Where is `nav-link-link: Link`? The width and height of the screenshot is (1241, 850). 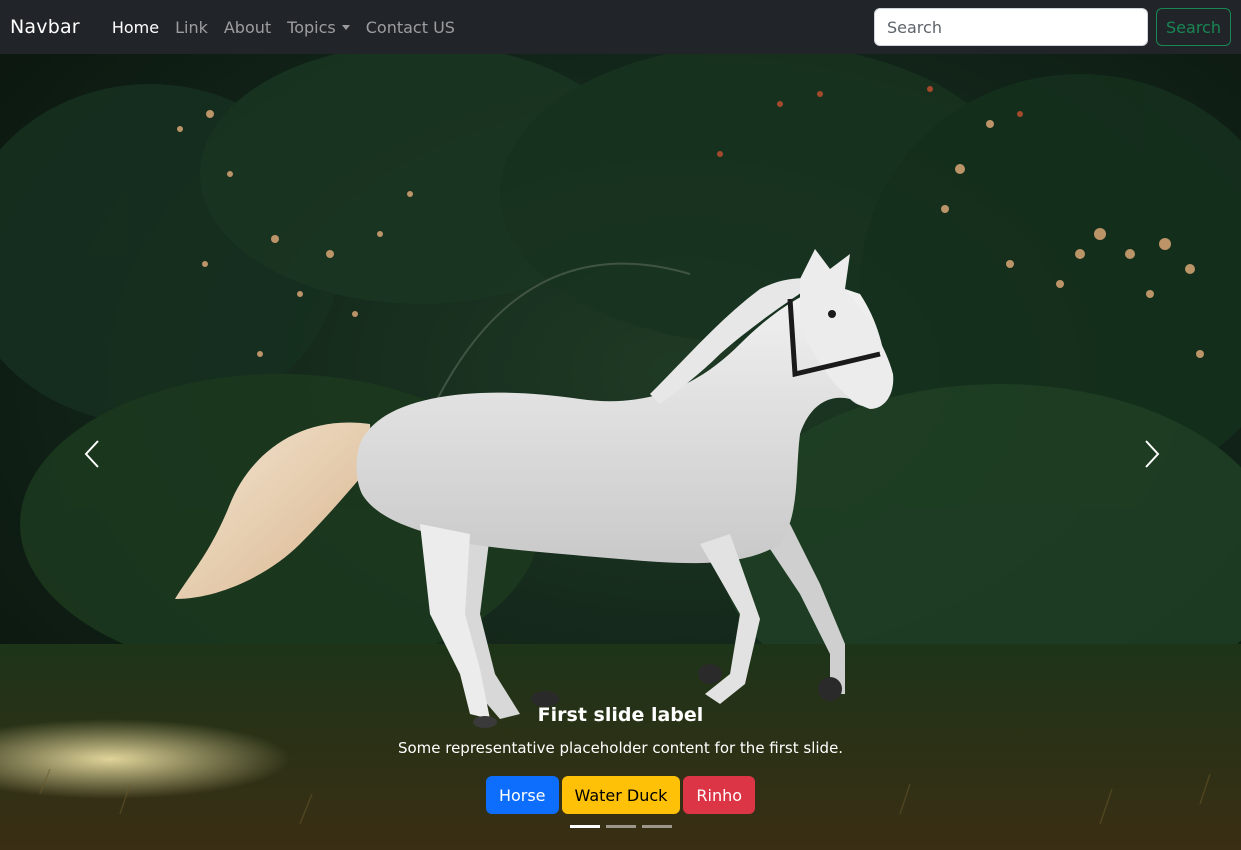 nav-link-link: Link is located at coordinates (191, 27).